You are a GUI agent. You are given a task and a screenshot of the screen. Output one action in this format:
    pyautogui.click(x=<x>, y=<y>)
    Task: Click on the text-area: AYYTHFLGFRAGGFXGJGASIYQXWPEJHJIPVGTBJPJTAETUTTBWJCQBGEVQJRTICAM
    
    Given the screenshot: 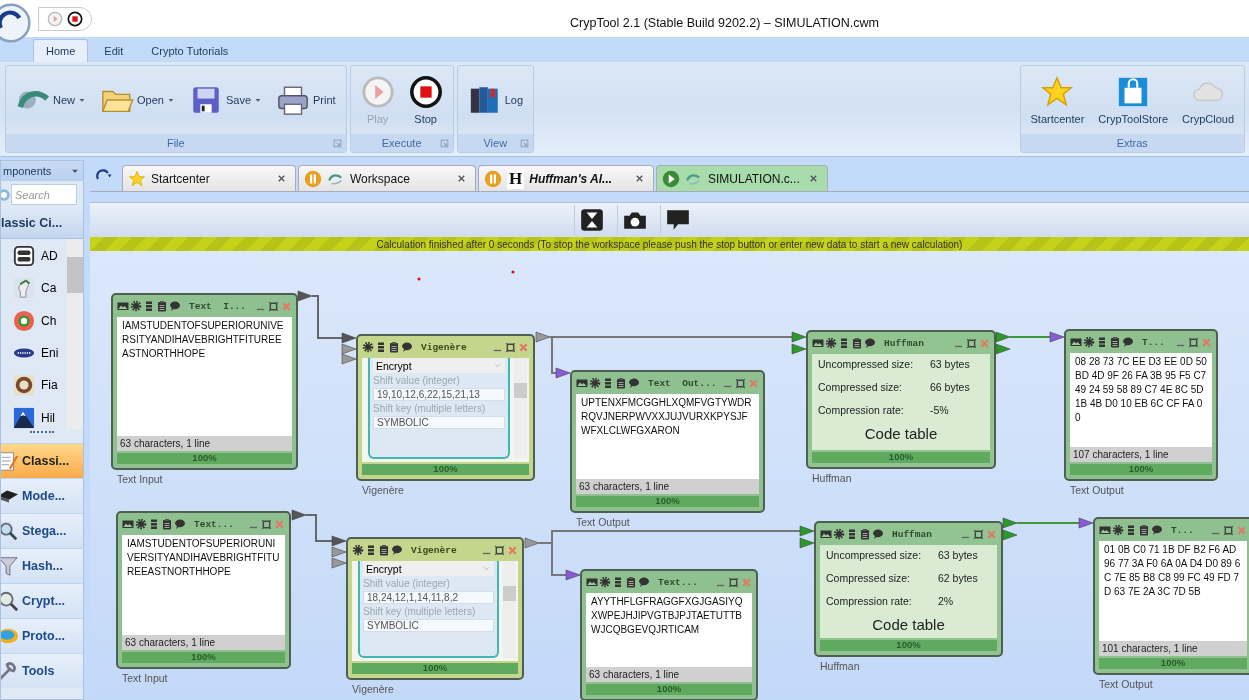 What is the action you would take?
    pyautogui.click(x=669, y=630)
    